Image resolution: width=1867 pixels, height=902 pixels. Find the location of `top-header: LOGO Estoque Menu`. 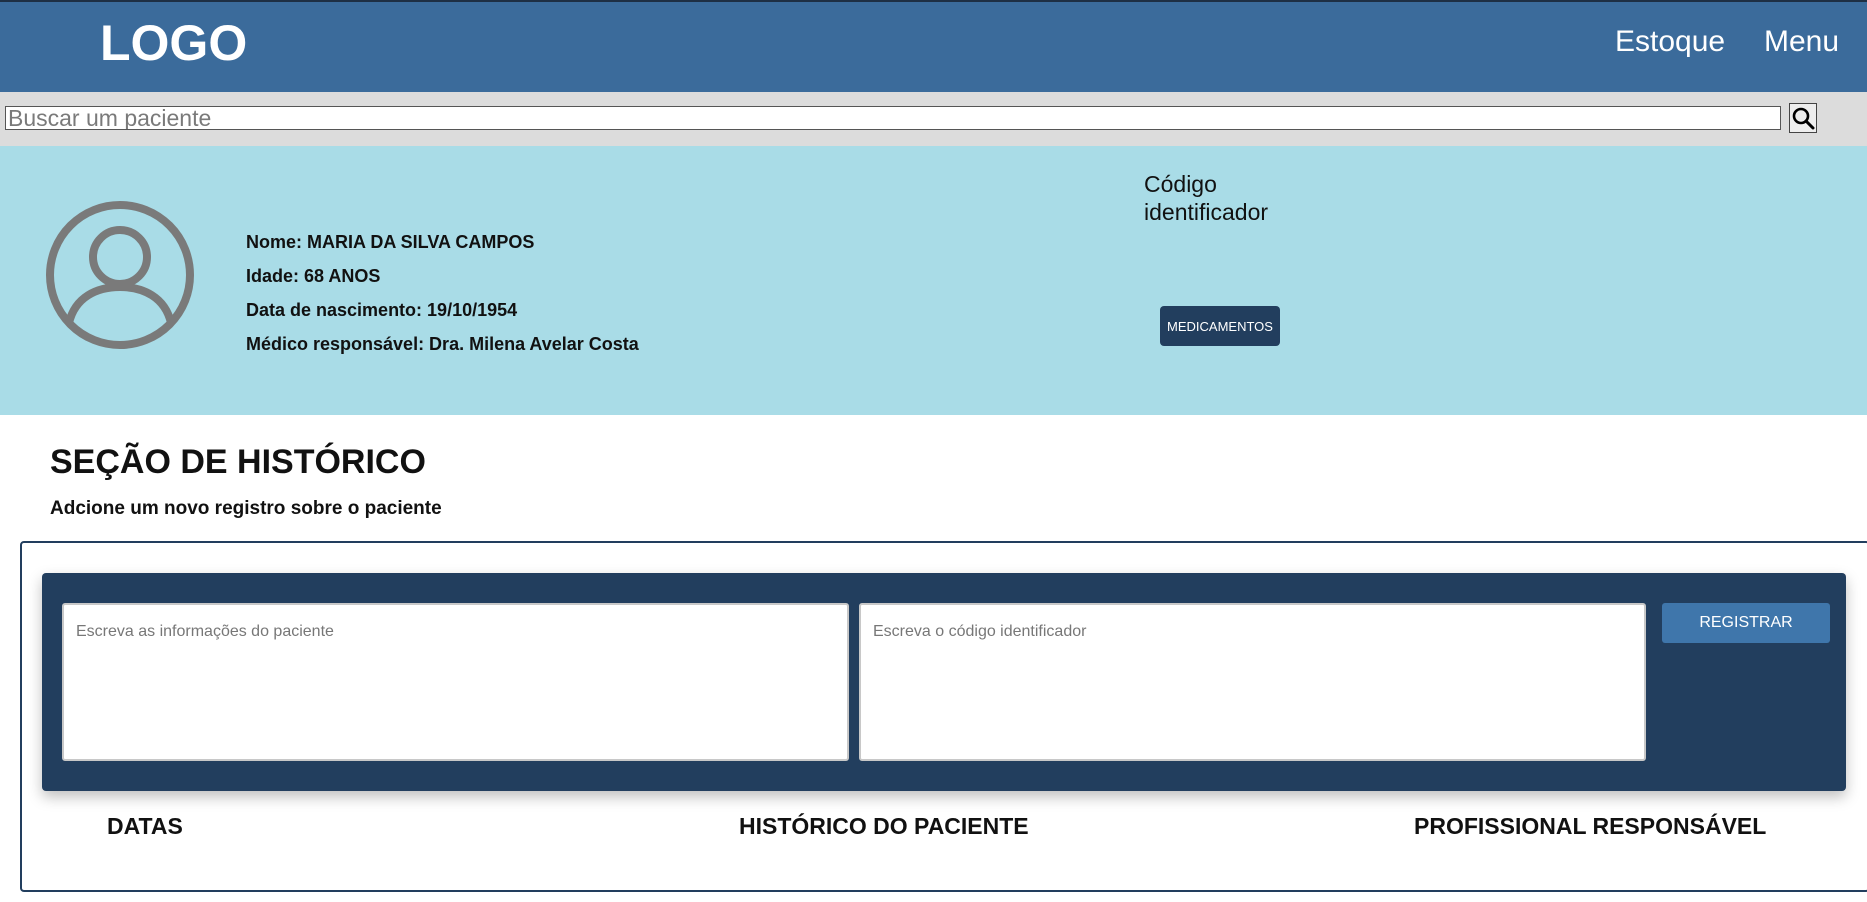

top-header: LOGO Estoque Menu is located at coordinates (933, 46).